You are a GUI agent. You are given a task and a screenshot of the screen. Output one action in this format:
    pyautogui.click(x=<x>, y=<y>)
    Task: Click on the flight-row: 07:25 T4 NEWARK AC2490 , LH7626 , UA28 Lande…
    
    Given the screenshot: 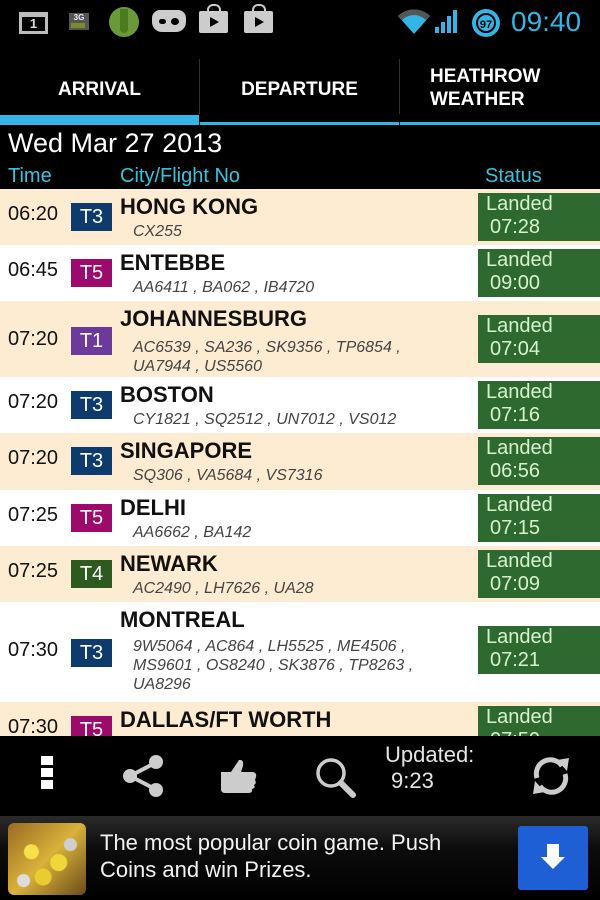 What is the action you would take?
    pyautogui.click(x=300, y=574)
    